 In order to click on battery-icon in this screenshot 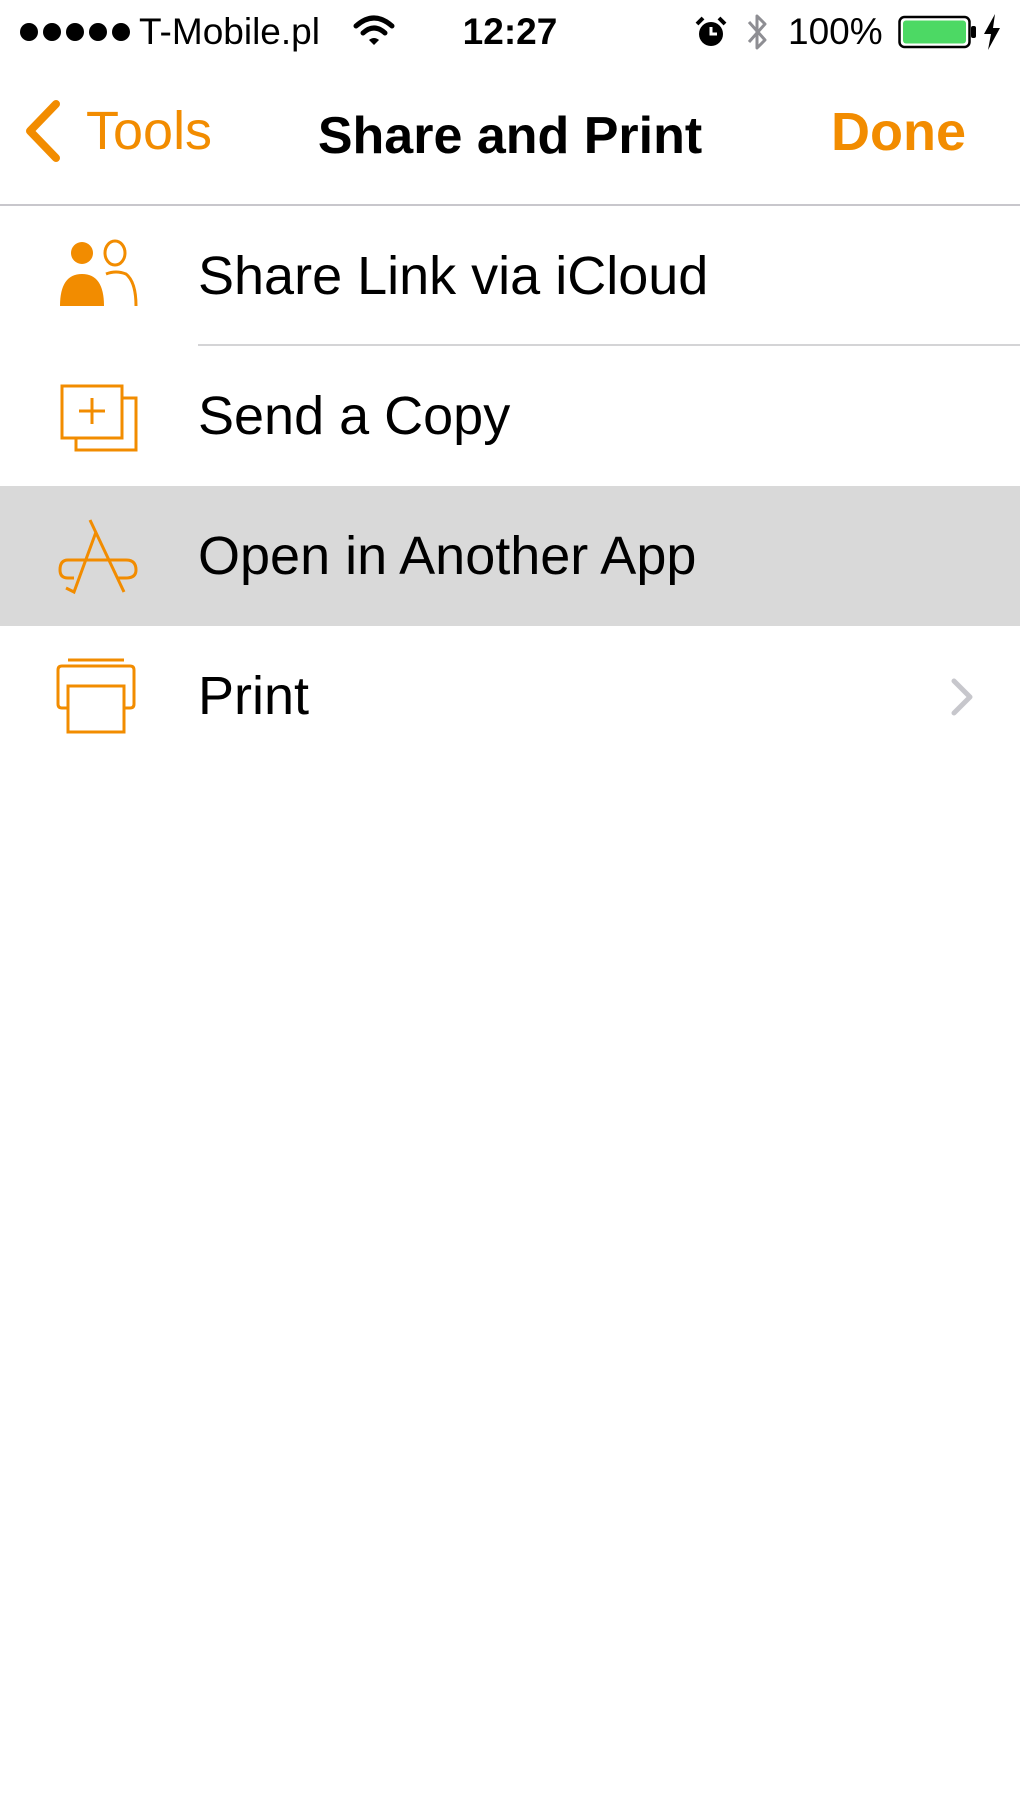, I will do `click(937, 32)`.